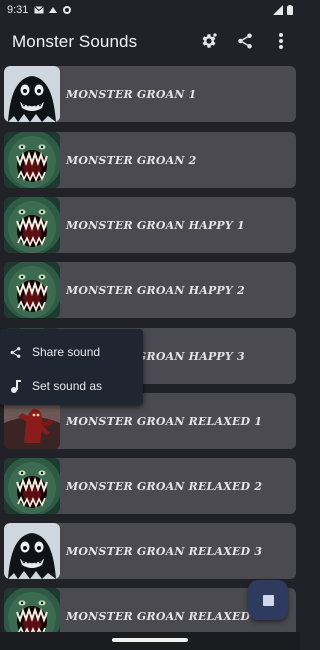 Image resolution: width=320 pixels, height=650 pixels. I want to click on menu-item-label: Share sound, so click(66, 352).